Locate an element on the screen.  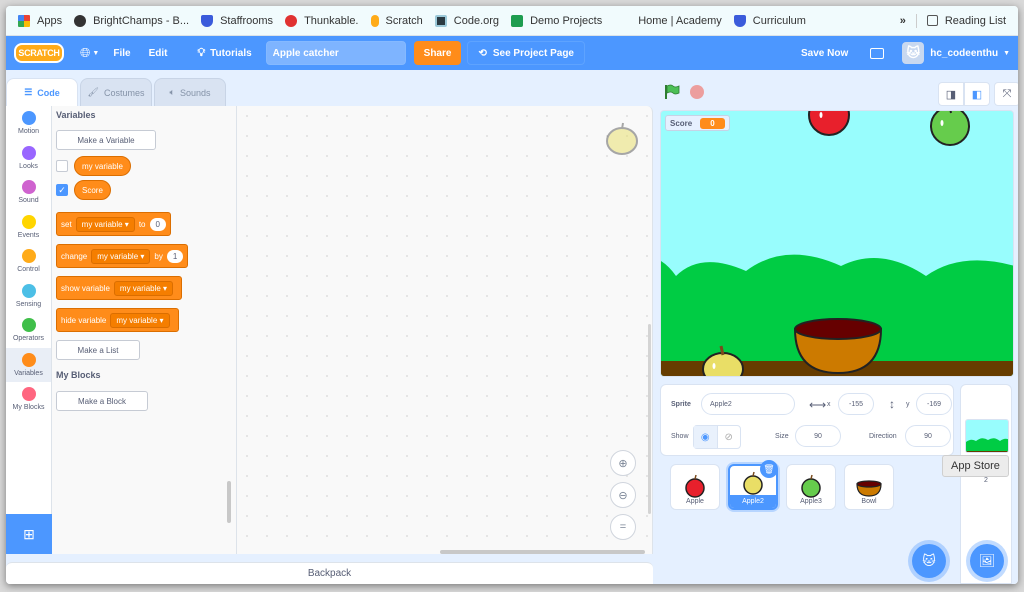
zoom-reset-button: = is located at coordinates (623, 527).